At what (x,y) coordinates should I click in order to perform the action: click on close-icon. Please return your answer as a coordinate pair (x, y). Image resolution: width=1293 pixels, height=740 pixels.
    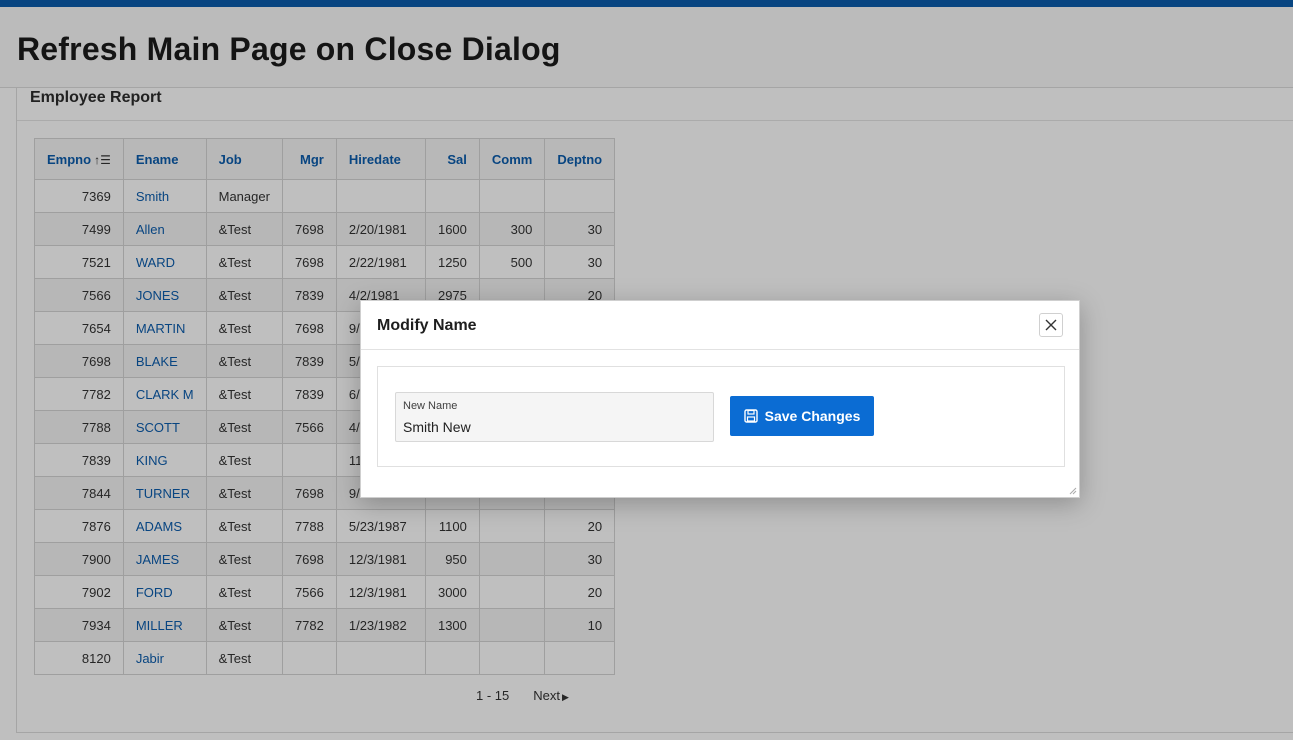
    Looking at the image, I should click on (1051, 325).